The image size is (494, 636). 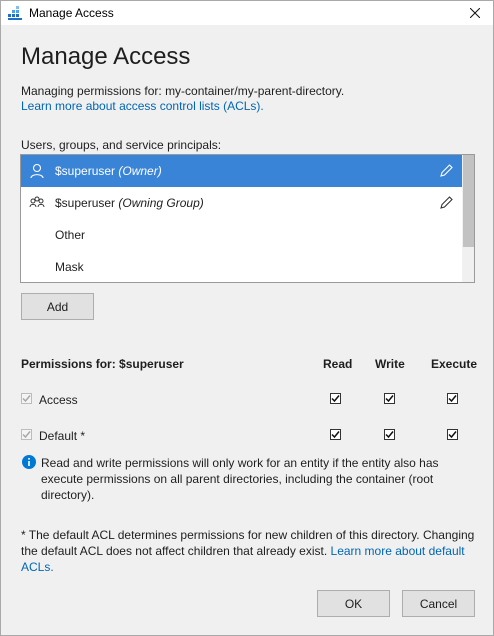 I want to click on default-write-checkbox, so click(x=389, y=434).